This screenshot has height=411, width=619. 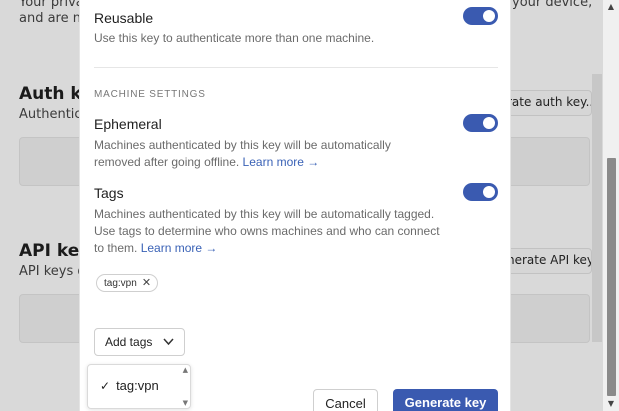 What do you see at coordinates (129, 342) in the screenshot?
I see `add-tags-label: Add tags` at bounding box center [129, 342].